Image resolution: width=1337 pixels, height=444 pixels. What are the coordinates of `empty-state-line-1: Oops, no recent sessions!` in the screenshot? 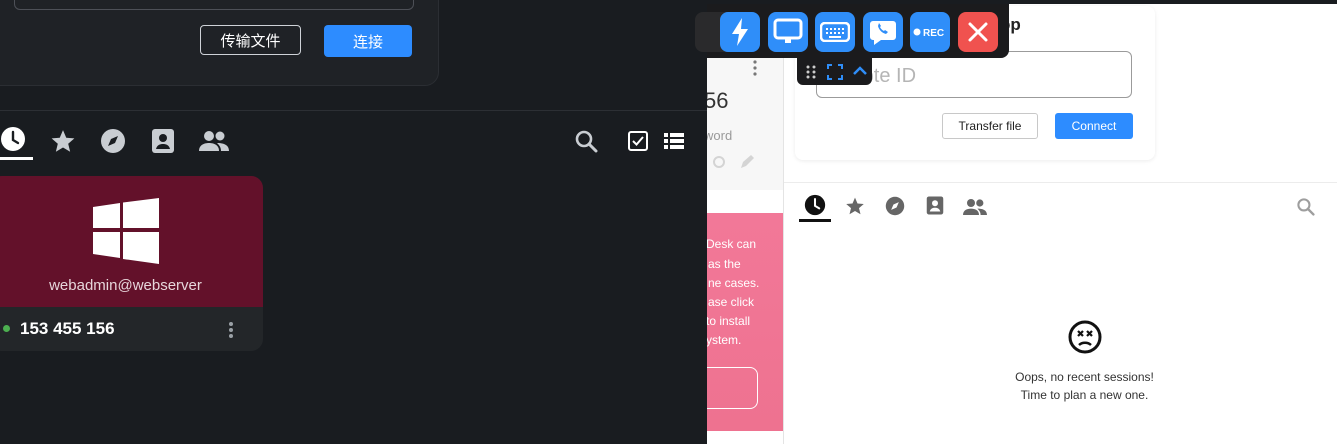 It's located at (1084, 377).